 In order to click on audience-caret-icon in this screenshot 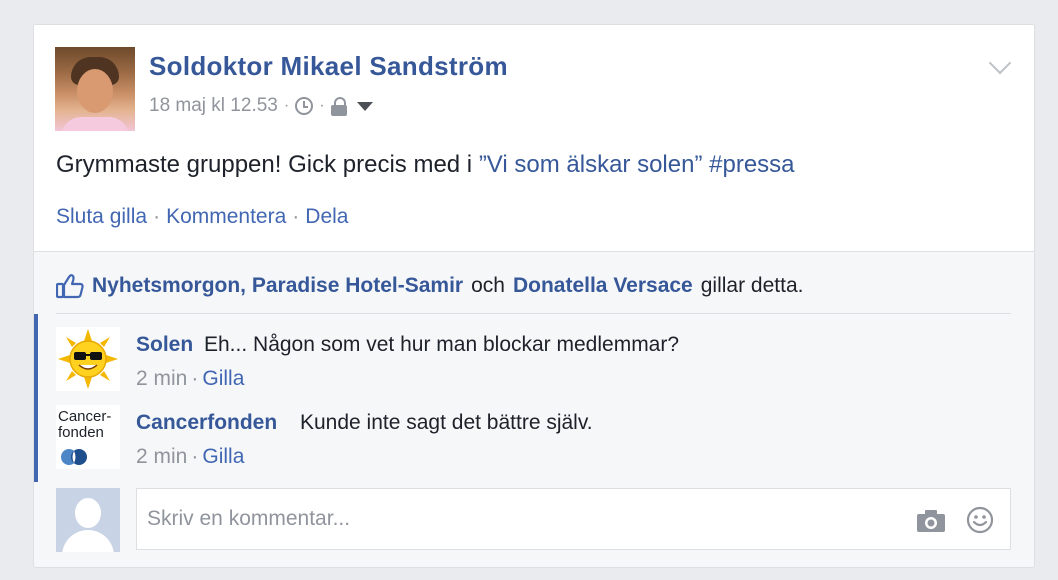, I will do `click(364, 106)`.